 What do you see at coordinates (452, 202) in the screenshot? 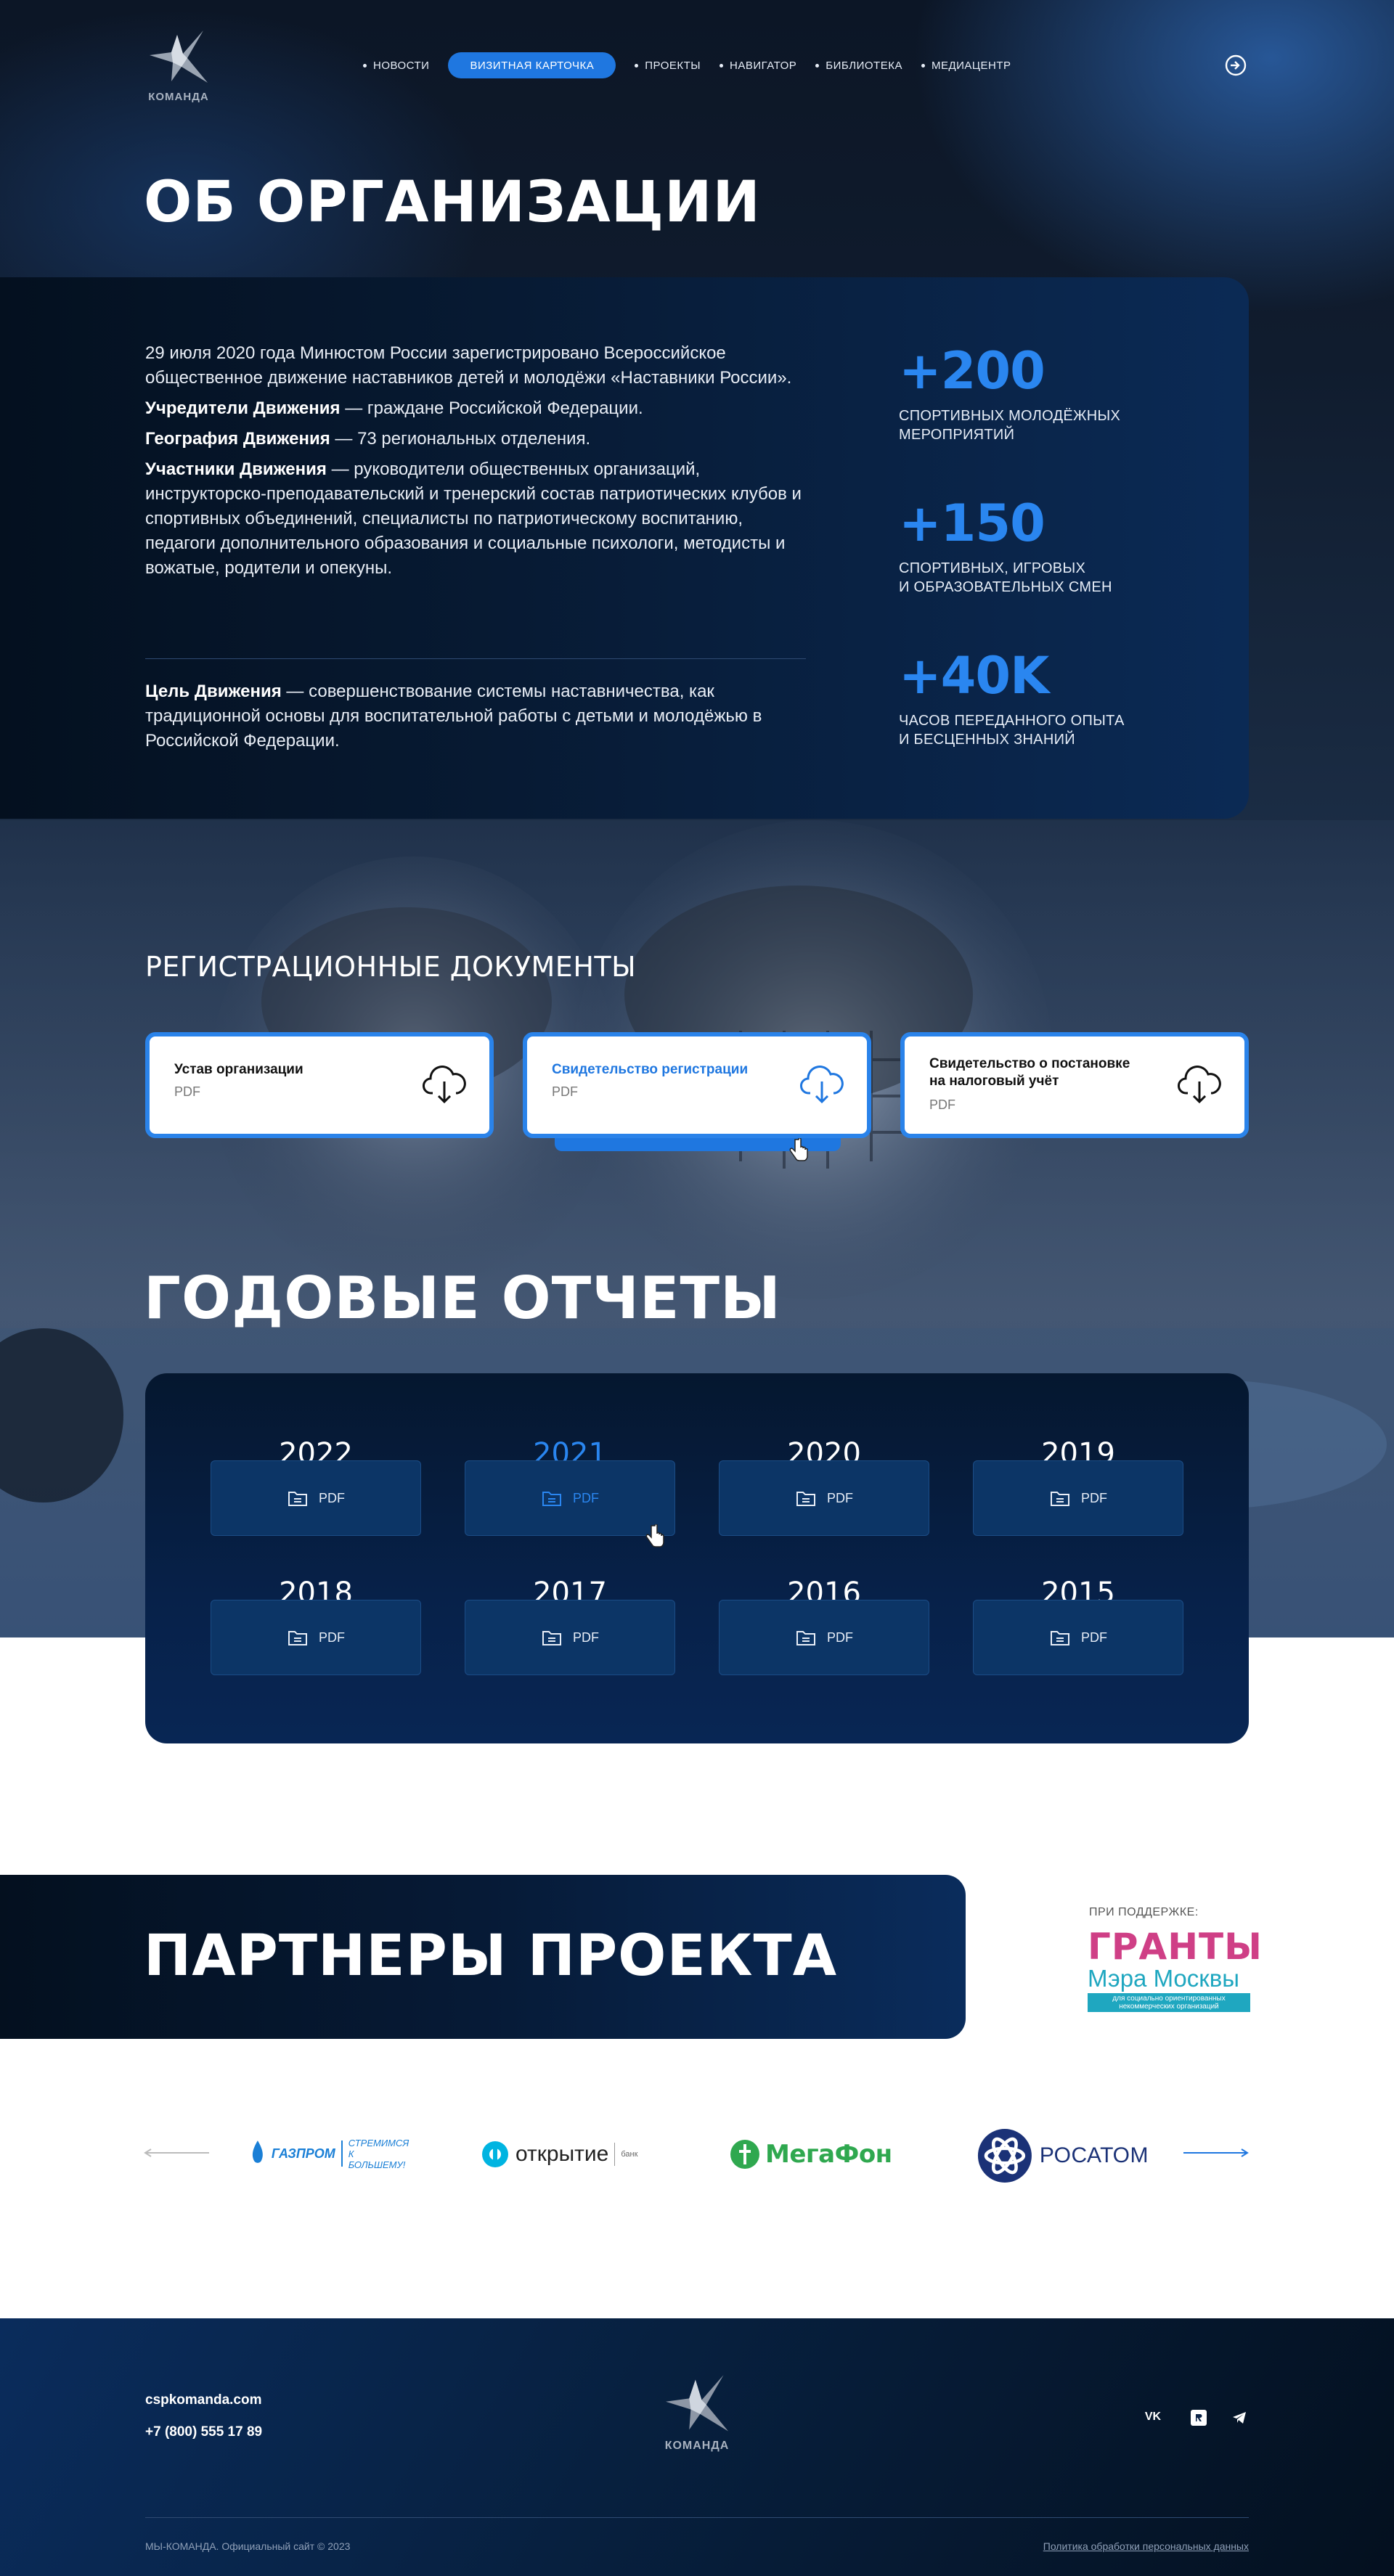
I see `page-title: ОБ ОРГАНИЗАЦИИ` at bounding box center [452, 202].